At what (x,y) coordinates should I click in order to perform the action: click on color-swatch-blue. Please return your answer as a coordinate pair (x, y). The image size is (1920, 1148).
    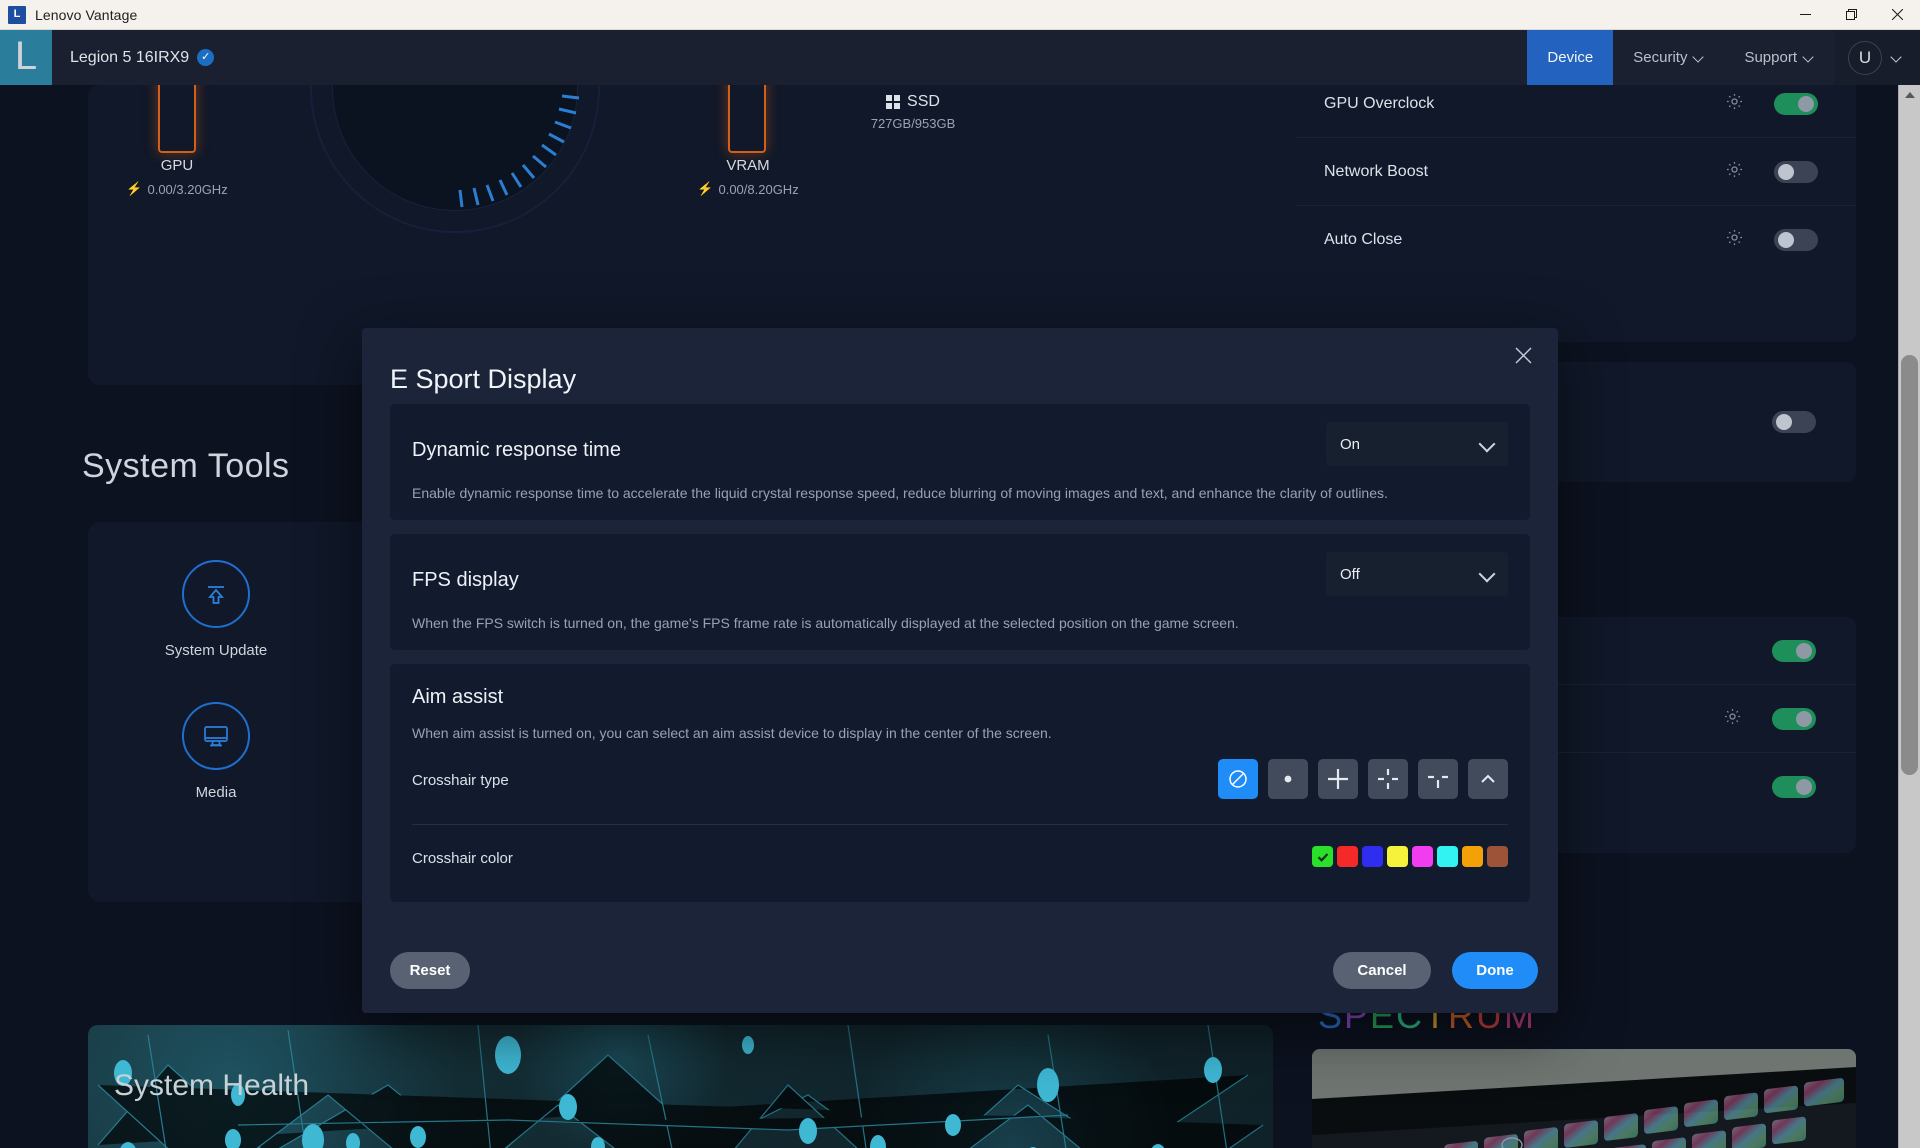
    Looking at the image, I should click on (1372, 856).